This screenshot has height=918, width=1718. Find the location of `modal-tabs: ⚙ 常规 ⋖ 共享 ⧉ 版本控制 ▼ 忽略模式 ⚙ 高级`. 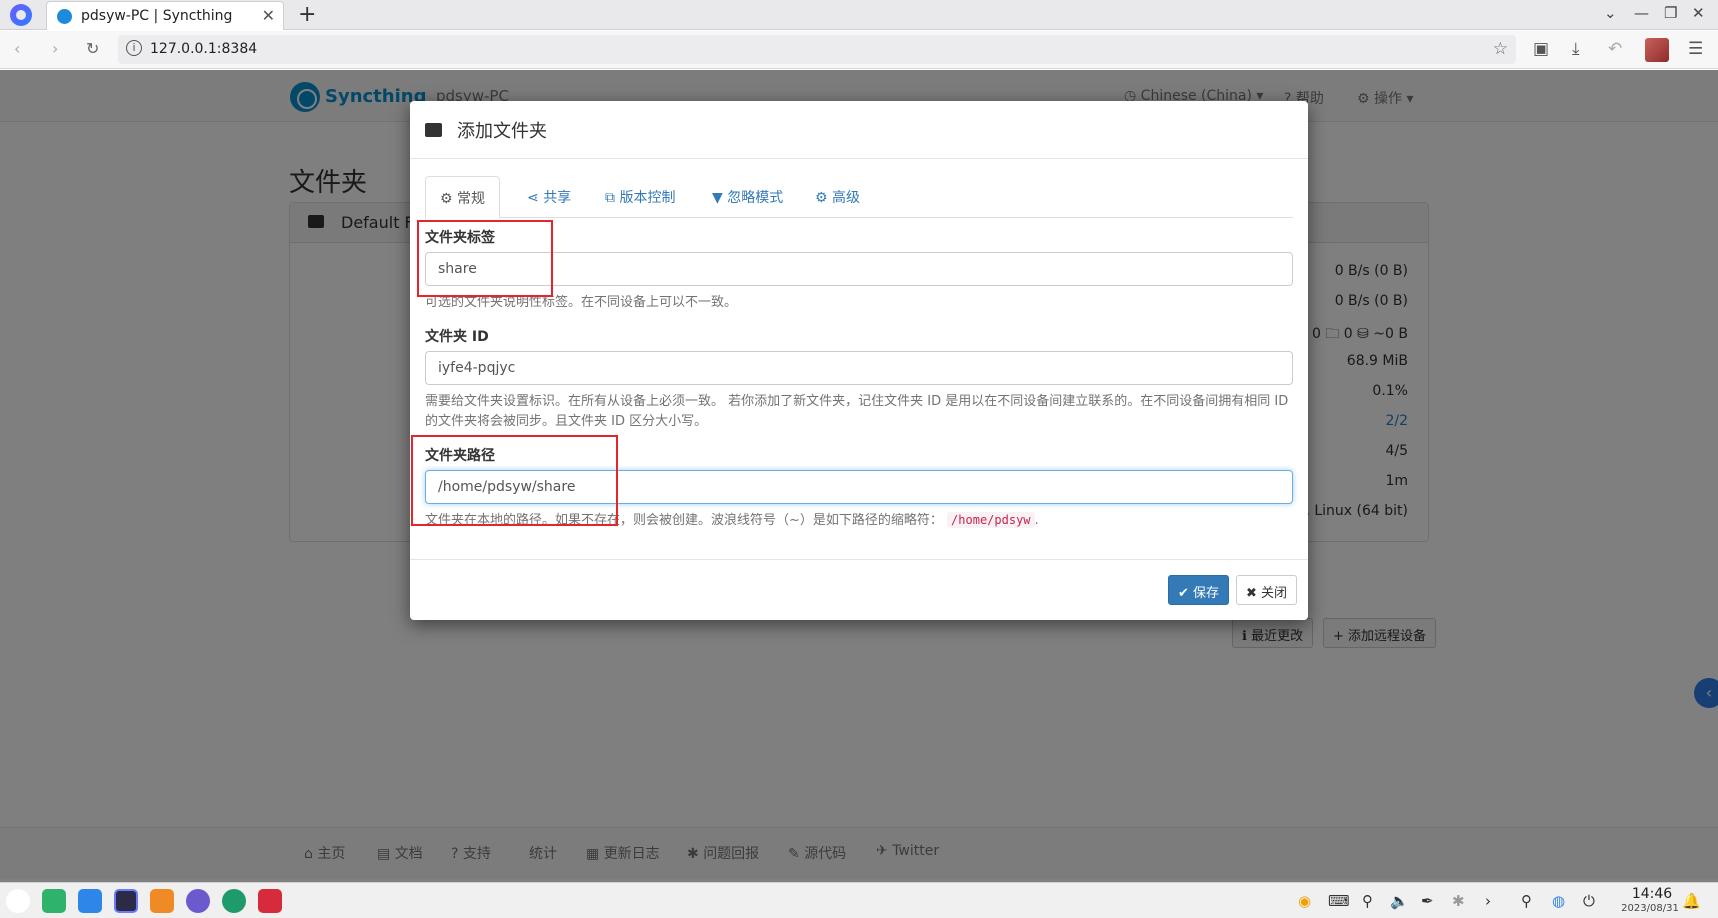

modal-tabs: ⚙ 常规 ⋖ 共享 ⧉ 版本控制 ▼ 忽略模式 ⚙ 高级 is located at coordinates (859, 197).